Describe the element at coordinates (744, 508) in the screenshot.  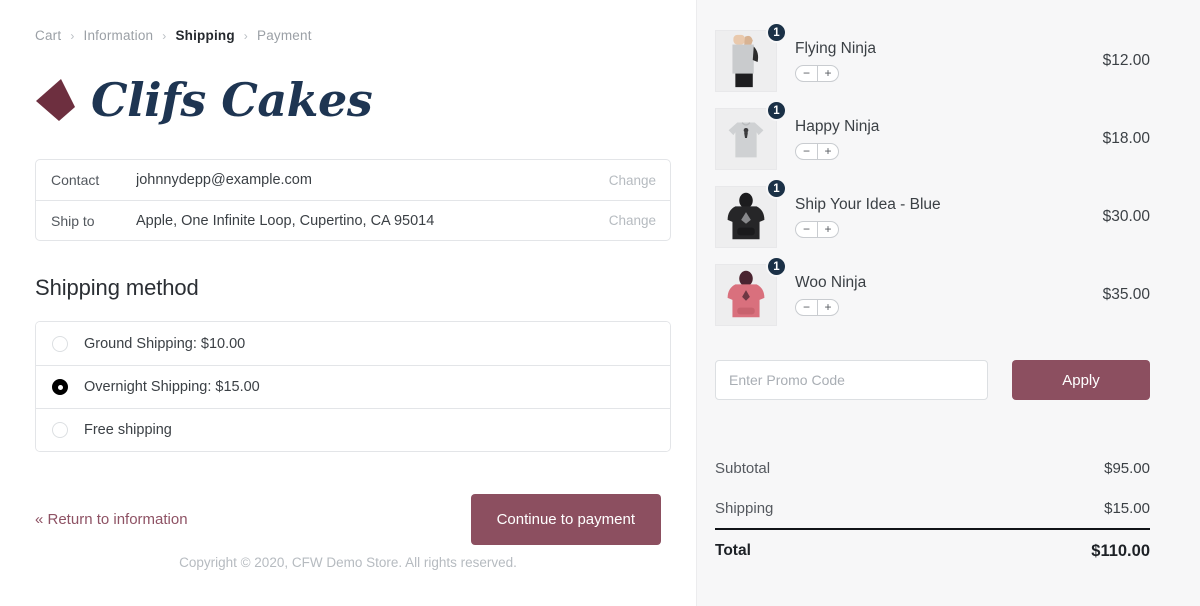
I see `shipping-label: Shipping` at that location.